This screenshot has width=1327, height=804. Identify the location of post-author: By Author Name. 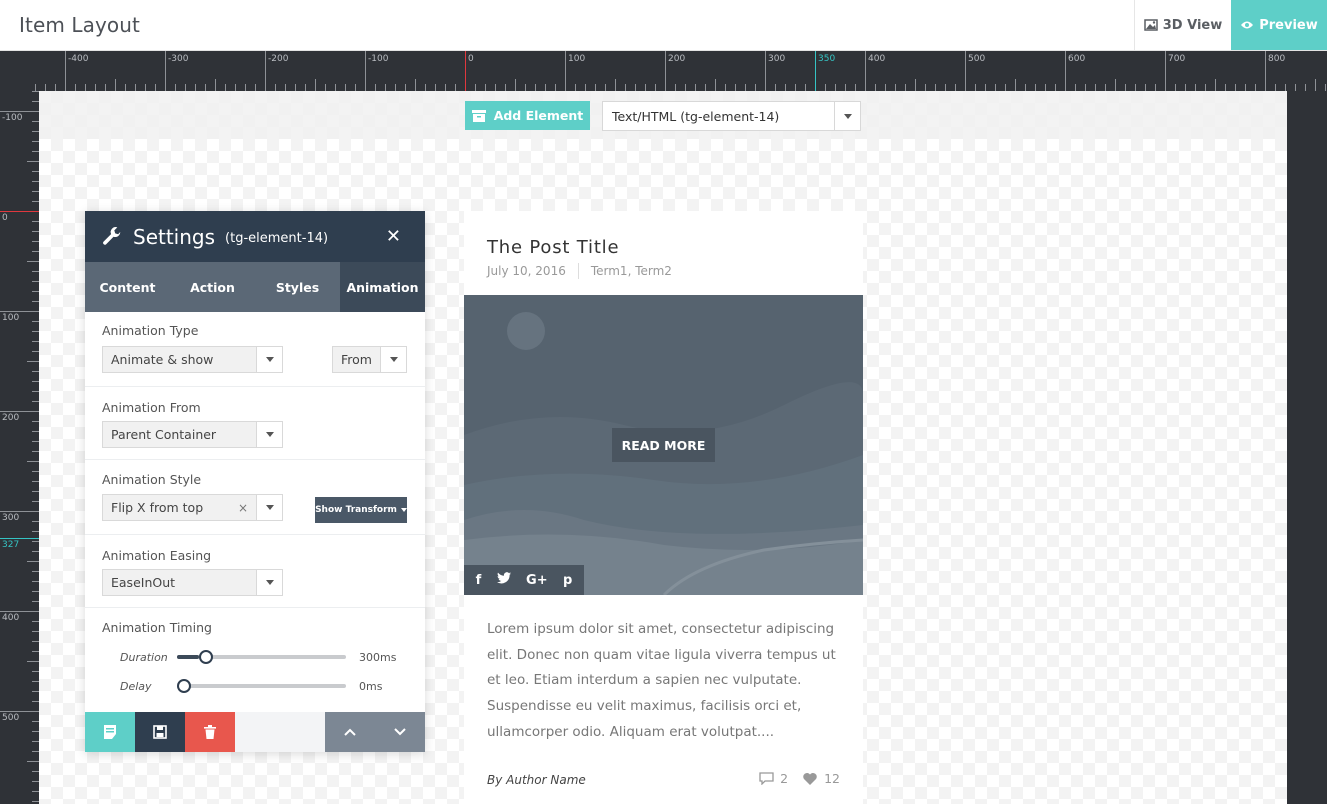
(536, 780).